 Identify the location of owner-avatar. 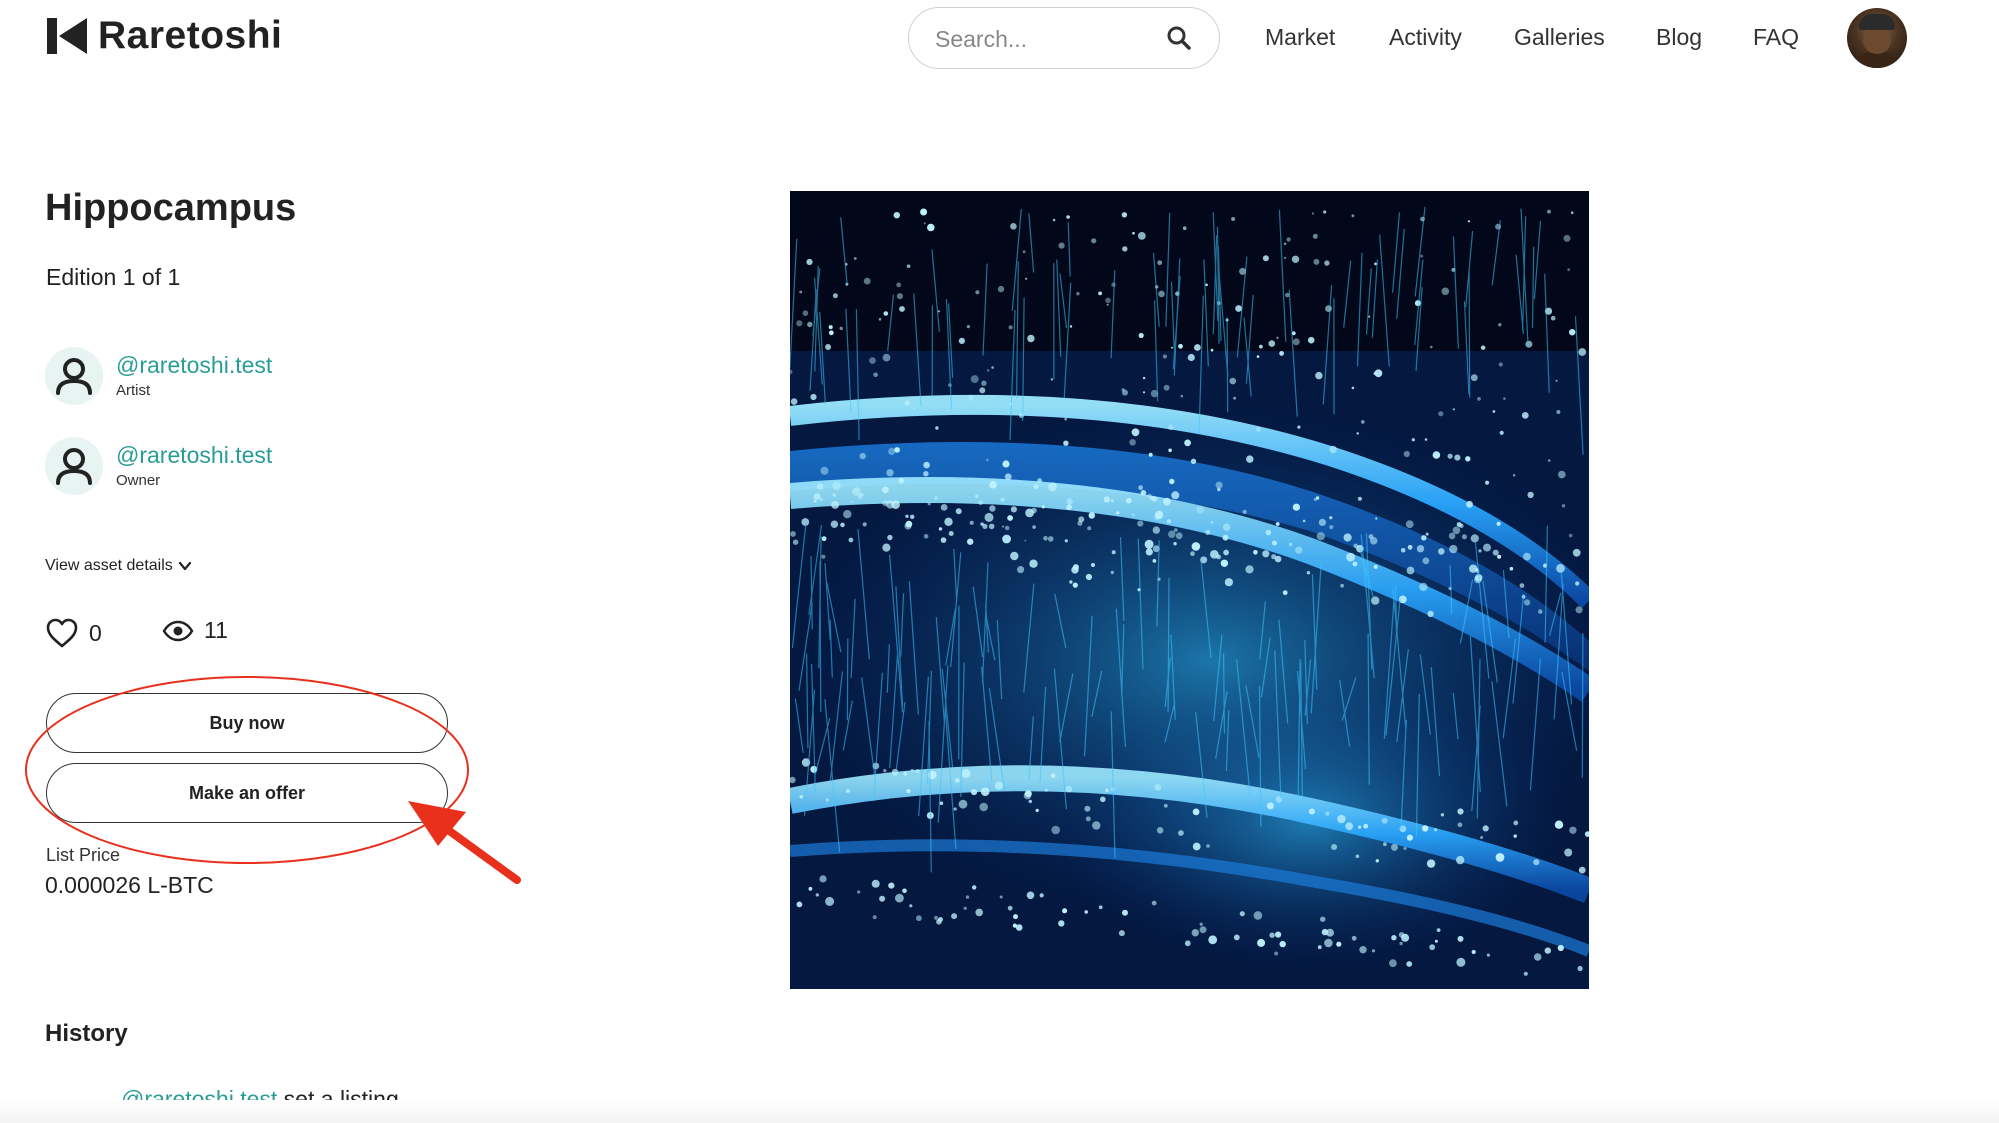
(74, 466).